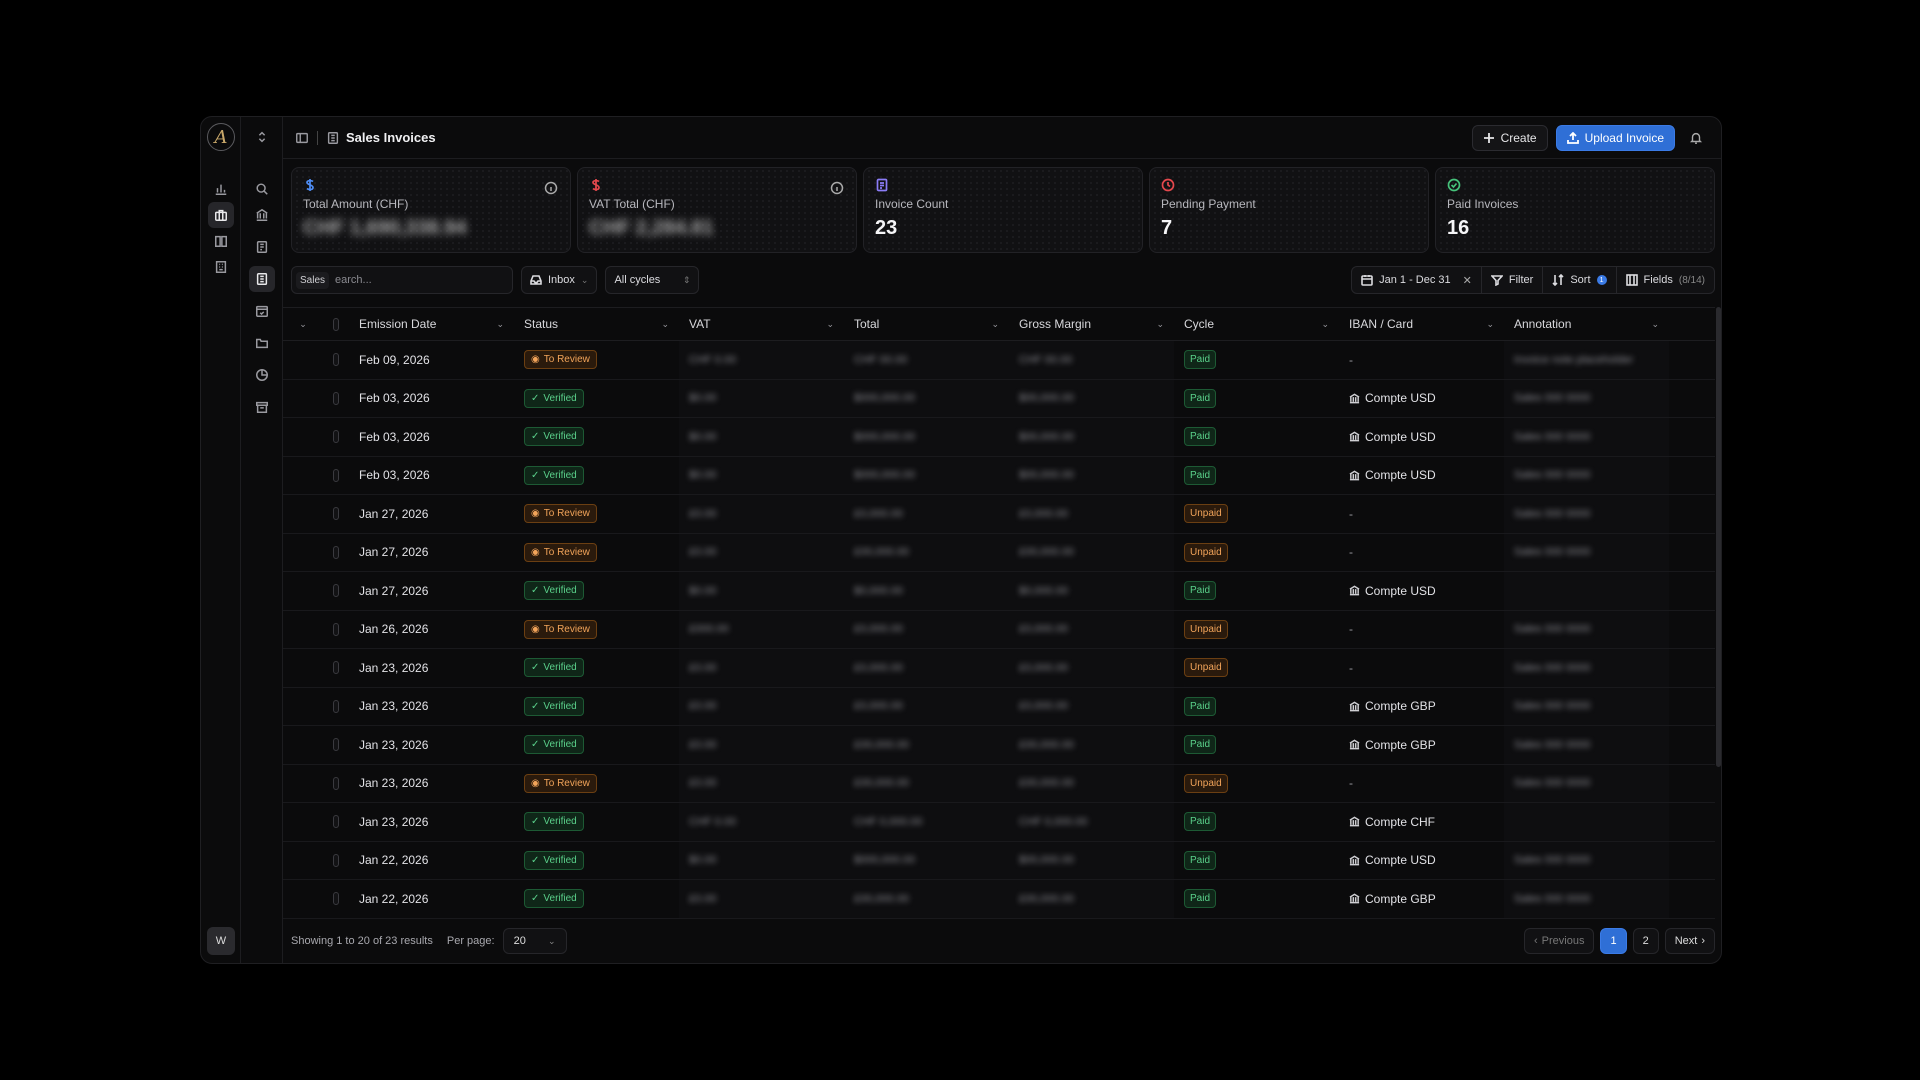 The width and height of the screenshot is (1920, 1080). Describe the element at coordinates (1513, 280) in the screenshot. I see `filter-button: Filter` at that location.